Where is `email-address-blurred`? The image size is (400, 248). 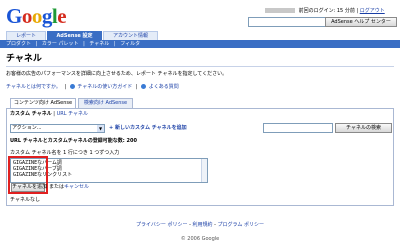 email-address-blurred is located at coordinates (280, 10).